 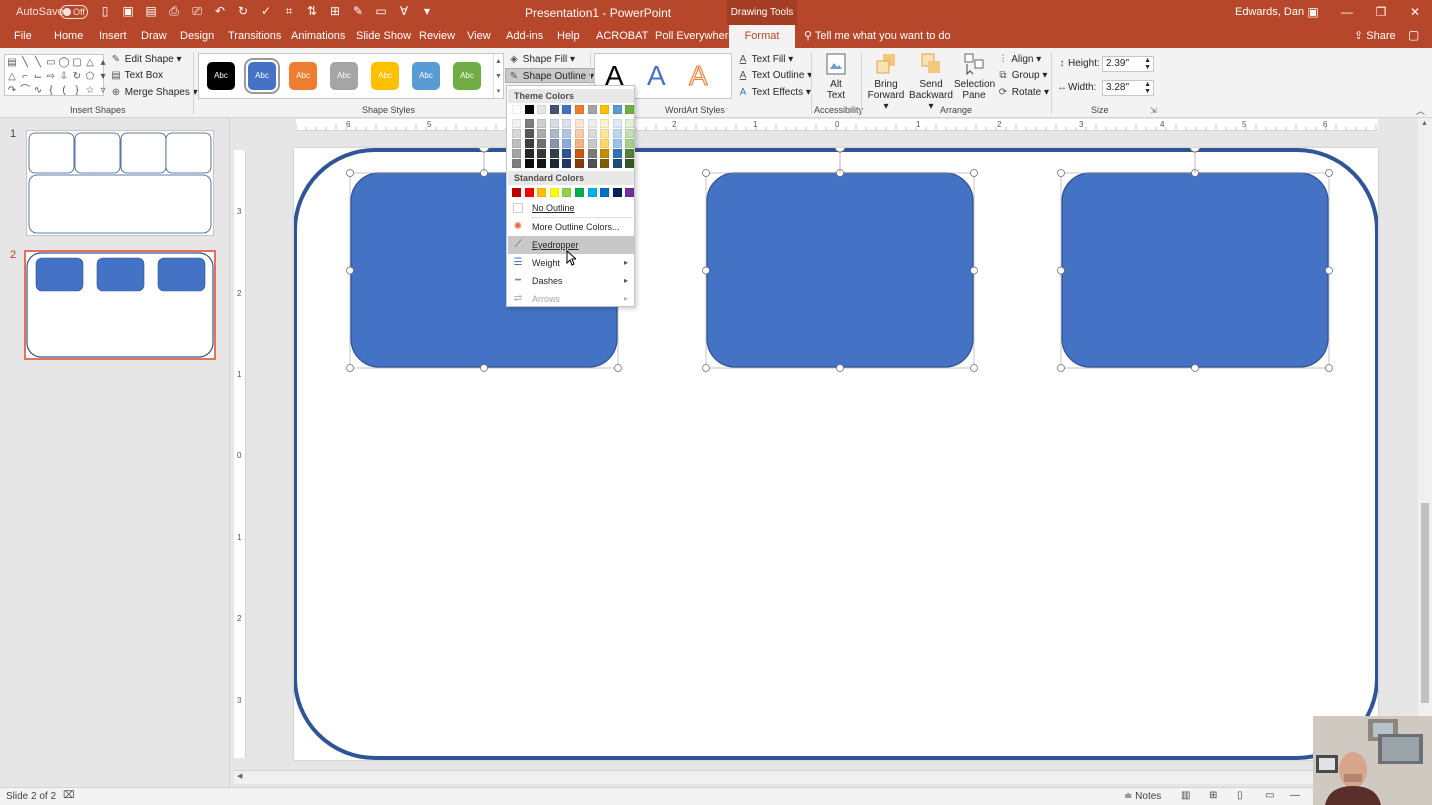 What do you see at coordinates (69, 795) in the screenshot?
I see `spelling-status-icon: ⌧` at bounding box center [69, 795].